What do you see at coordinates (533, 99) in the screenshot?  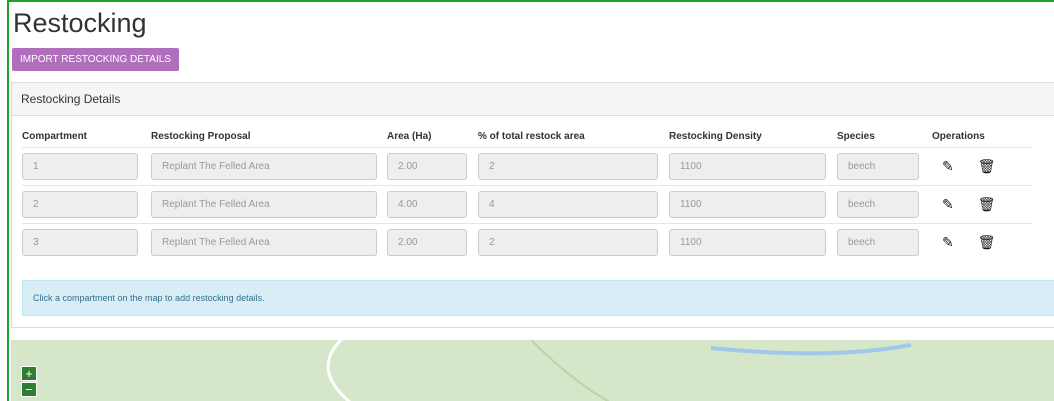 I see `panel-title: Restocking Details` at bounding box center [533, 99].